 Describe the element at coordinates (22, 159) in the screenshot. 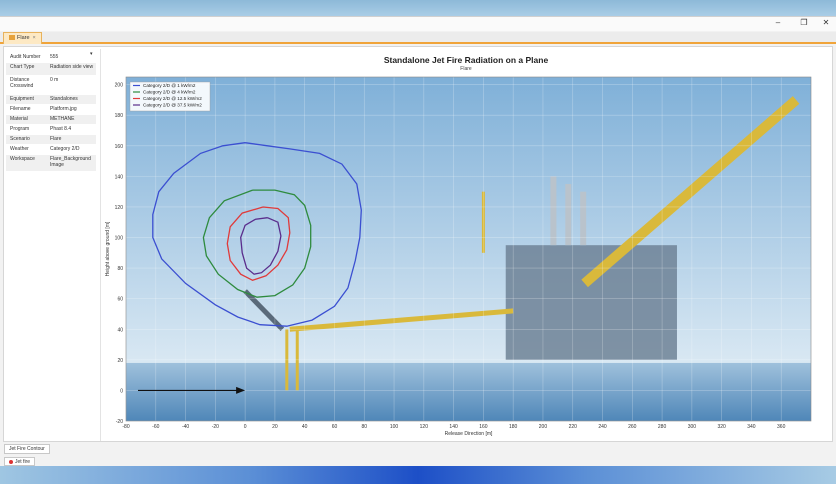

I see `property-key: Workspace` at that location.